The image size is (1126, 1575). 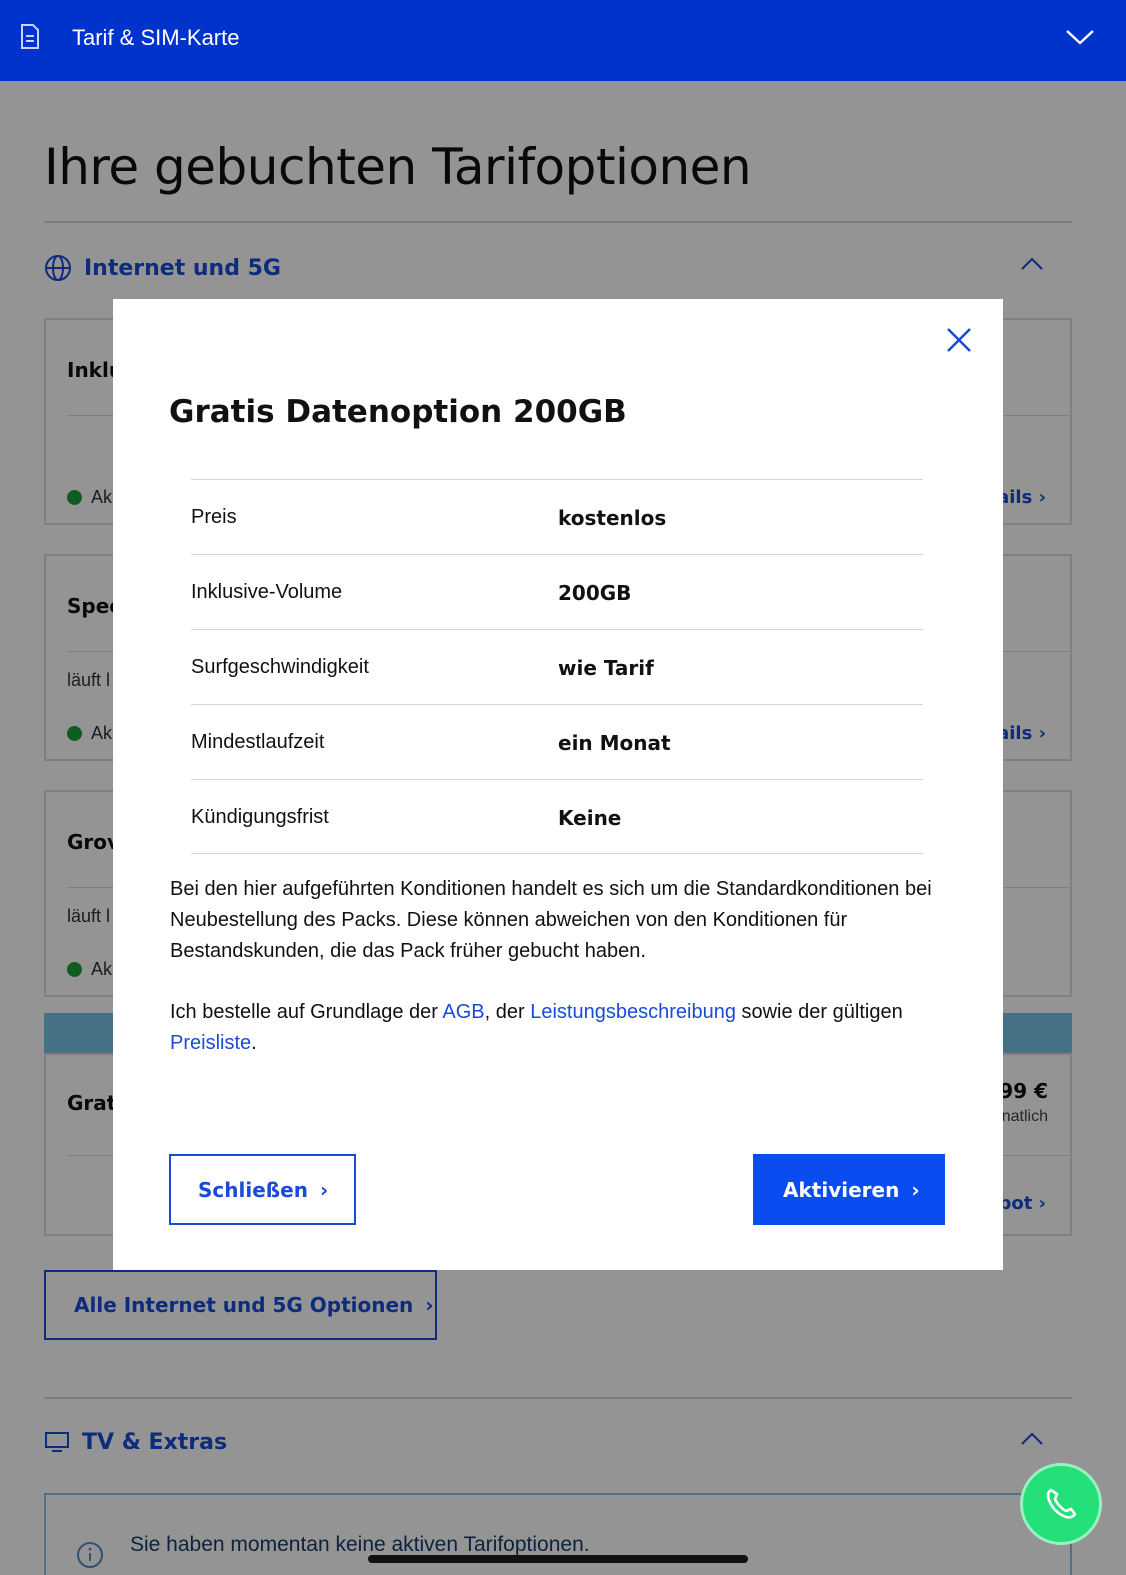 What do you see at coordinates (590, 818) in the screenshot?
I see `row-value: Keine` at bounding box center [590, 818].